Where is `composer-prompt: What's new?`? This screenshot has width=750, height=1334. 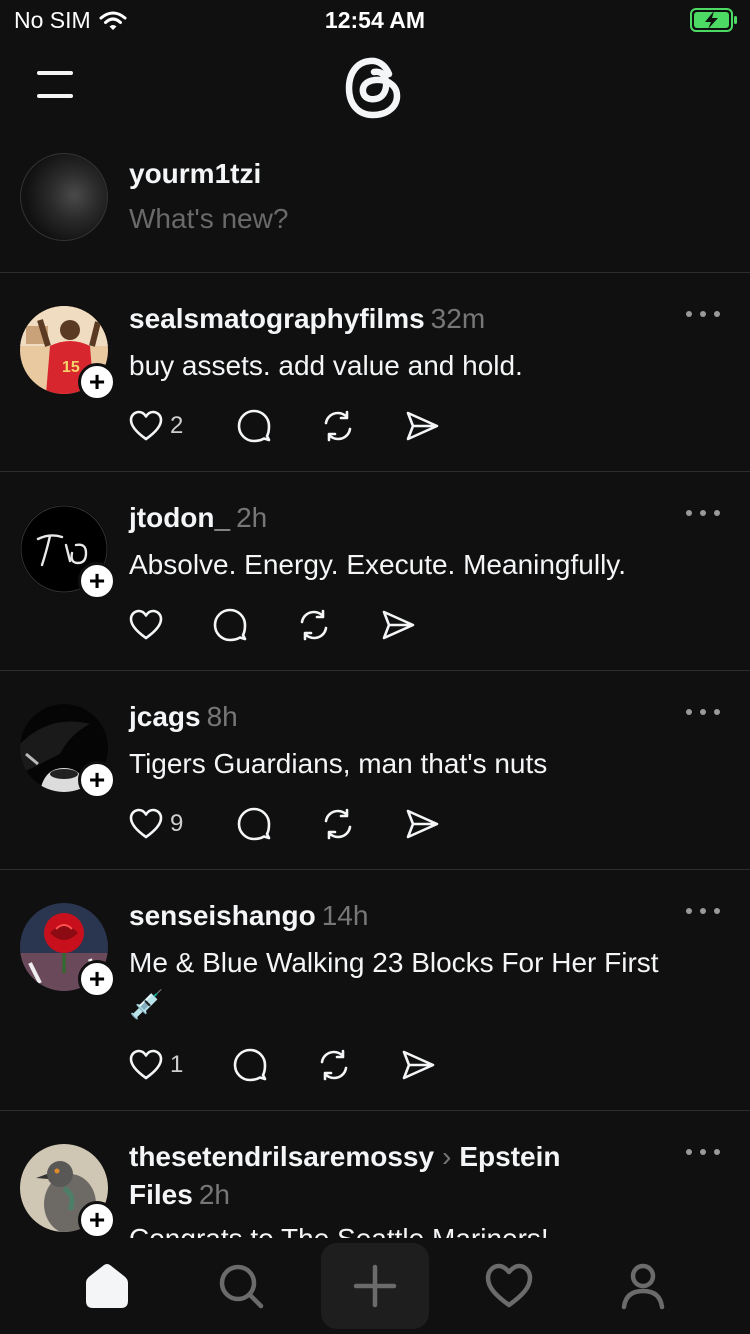
composer-prompt: What's new? is located at coordinates (208, 219).